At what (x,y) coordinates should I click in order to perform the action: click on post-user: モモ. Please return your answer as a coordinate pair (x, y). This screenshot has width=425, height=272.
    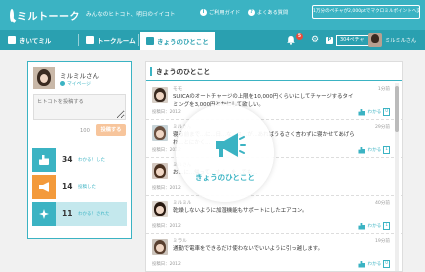
    Looking at the image, I should click on (177, 89).